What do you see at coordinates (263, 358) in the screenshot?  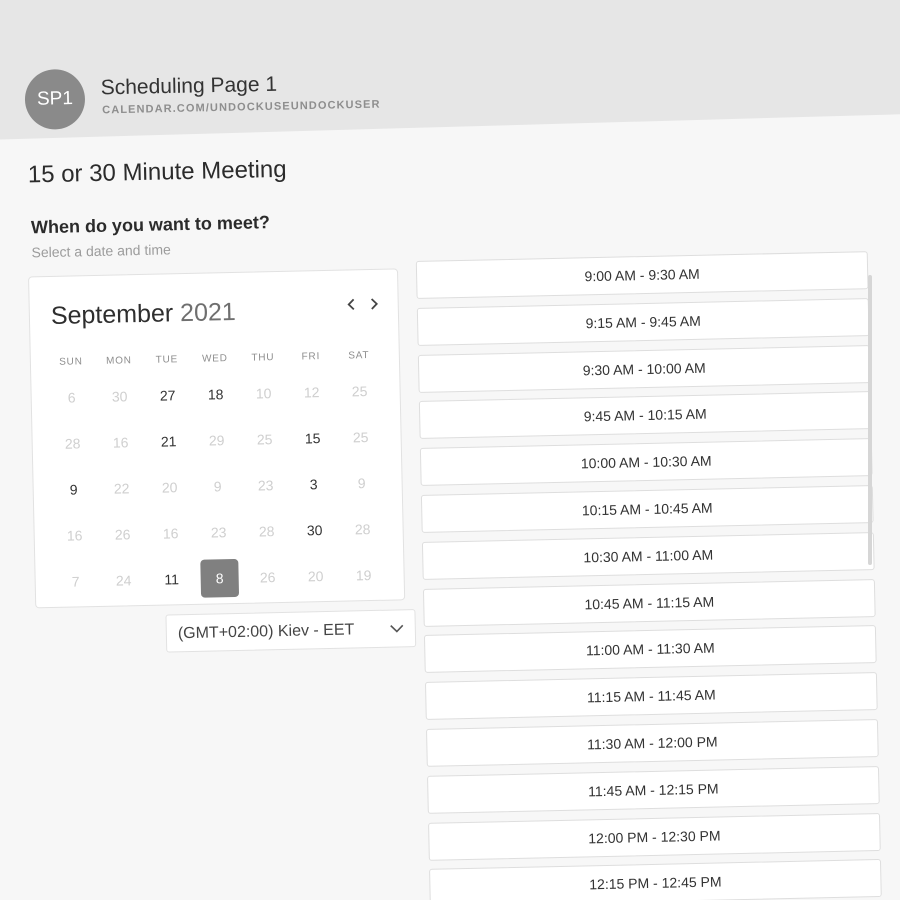 I see `weekday-label: THU` at bounding box center [263, 358].